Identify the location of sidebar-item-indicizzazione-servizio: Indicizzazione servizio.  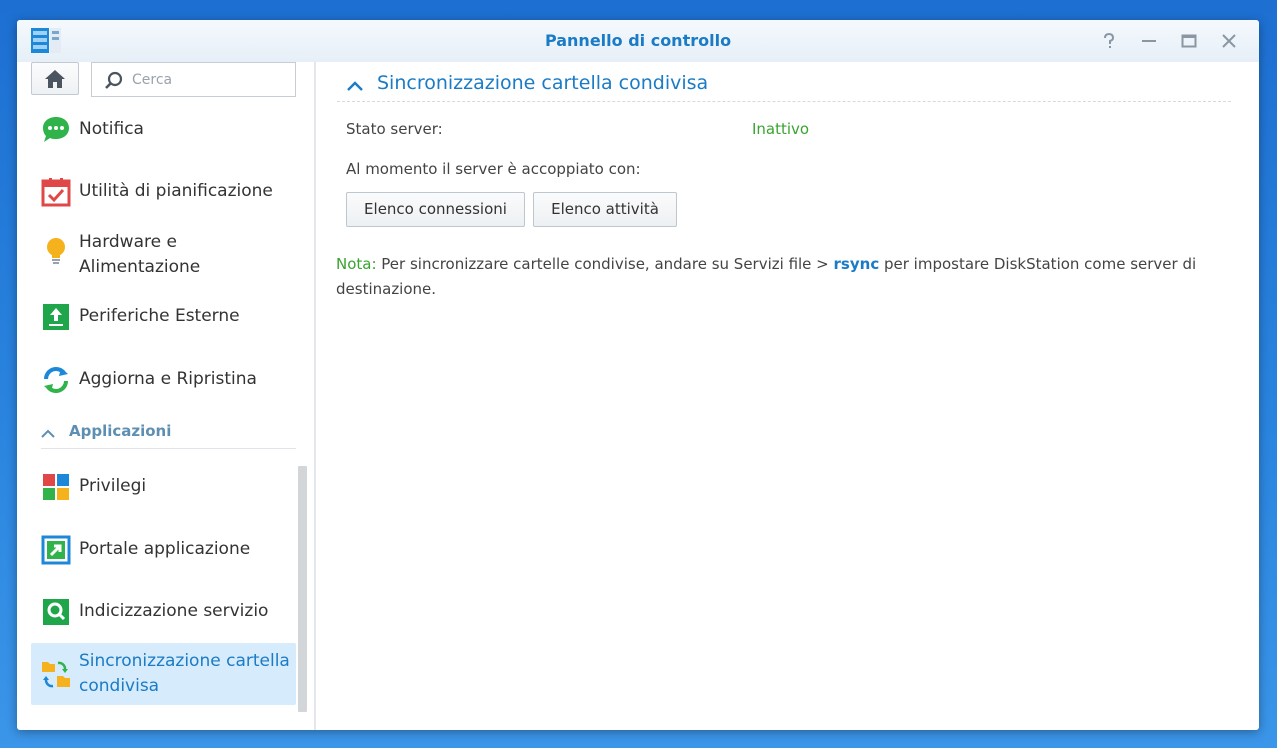
(163, 612).